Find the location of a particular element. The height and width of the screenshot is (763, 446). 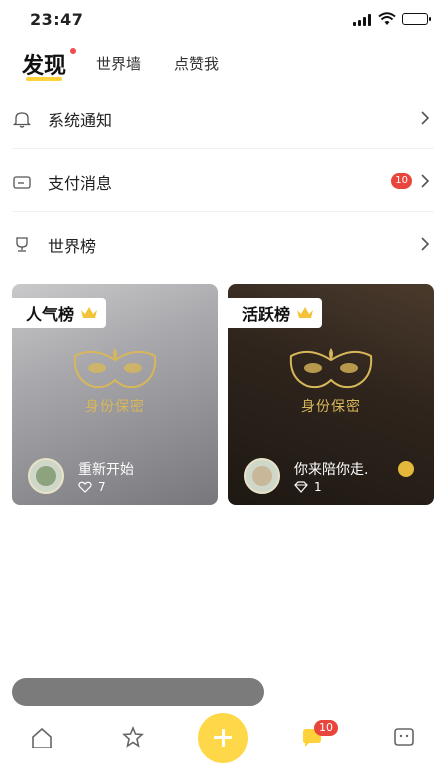

status-time: 23:47 is located at coordinates (57, 19).